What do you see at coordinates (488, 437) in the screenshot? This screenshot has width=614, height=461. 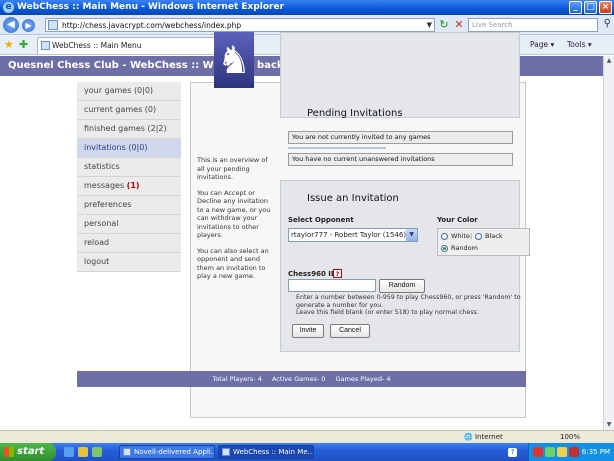 I see `zone-label: Internet` at bounding box center [488, 437].